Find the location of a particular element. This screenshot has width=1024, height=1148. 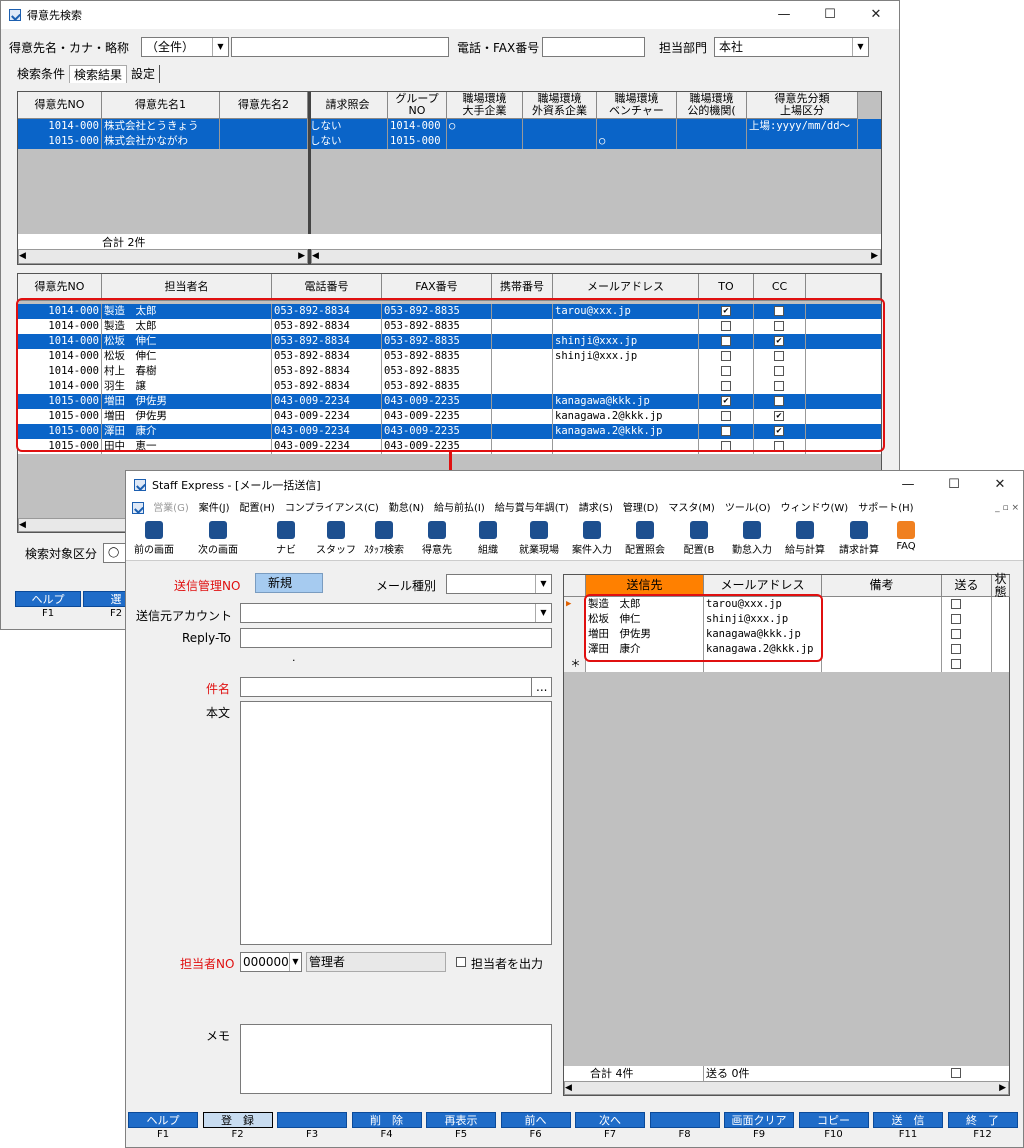

tab-settings: 設定 is located at coordinates (144, 74).